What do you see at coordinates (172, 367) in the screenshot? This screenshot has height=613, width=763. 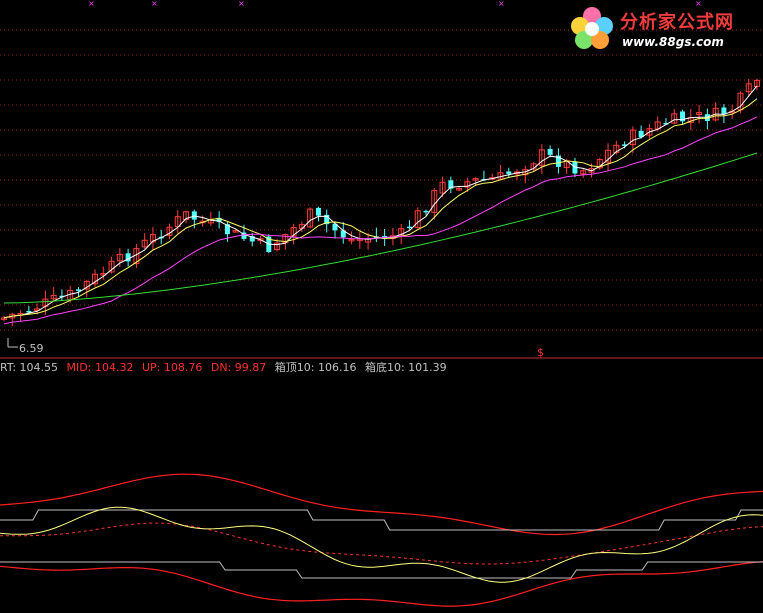 I see `readout-up: UP: 108.76` at bounding box center [172, 367].